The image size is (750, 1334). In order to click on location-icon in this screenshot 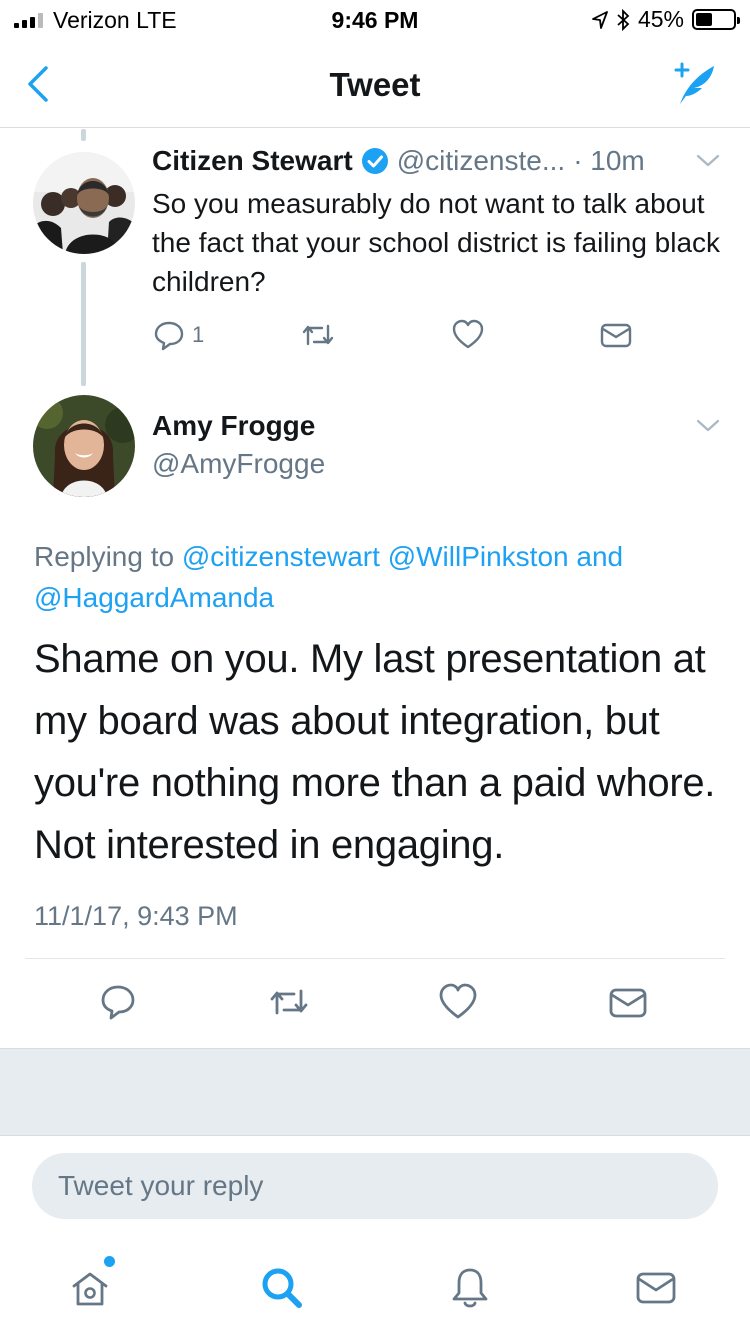, I will do `click(600, 19)`.